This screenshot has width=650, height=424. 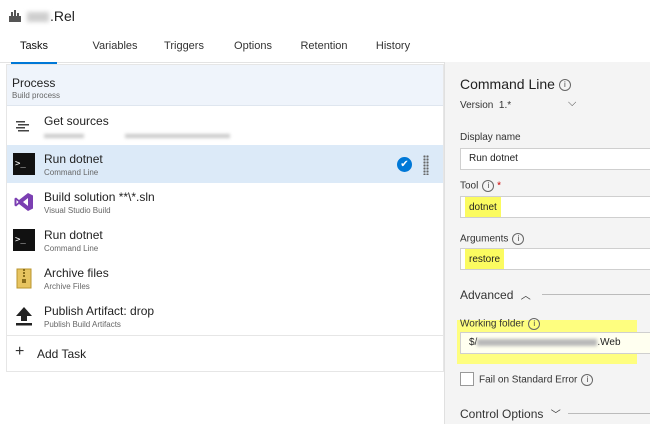 I want to click on chevron-up-icon: ︿, so click(x=525, y=296).